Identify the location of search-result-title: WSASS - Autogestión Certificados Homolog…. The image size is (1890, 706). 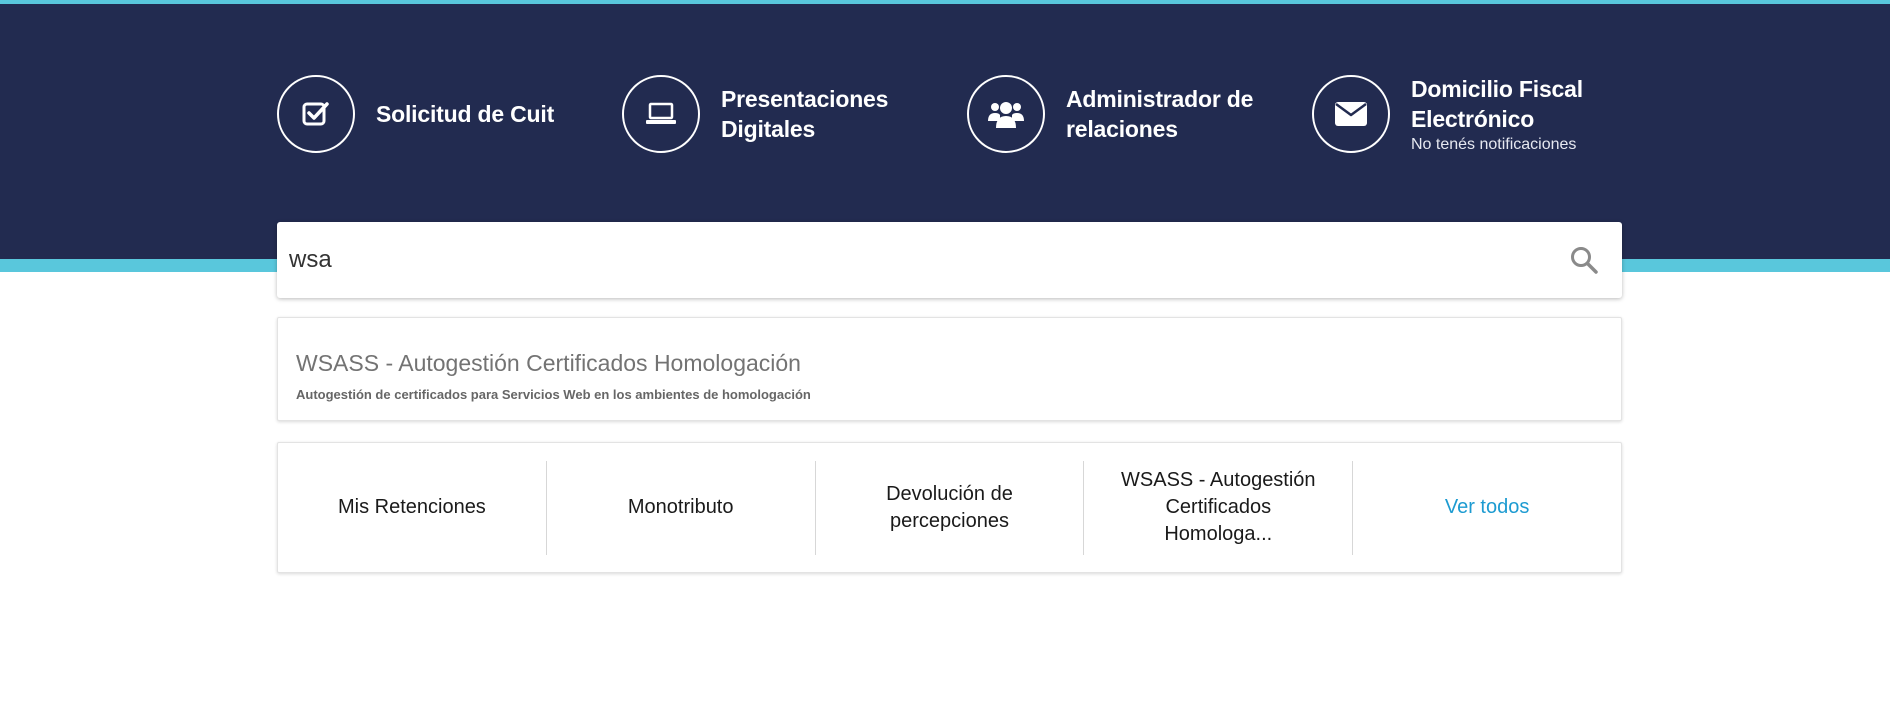
(548, 363).